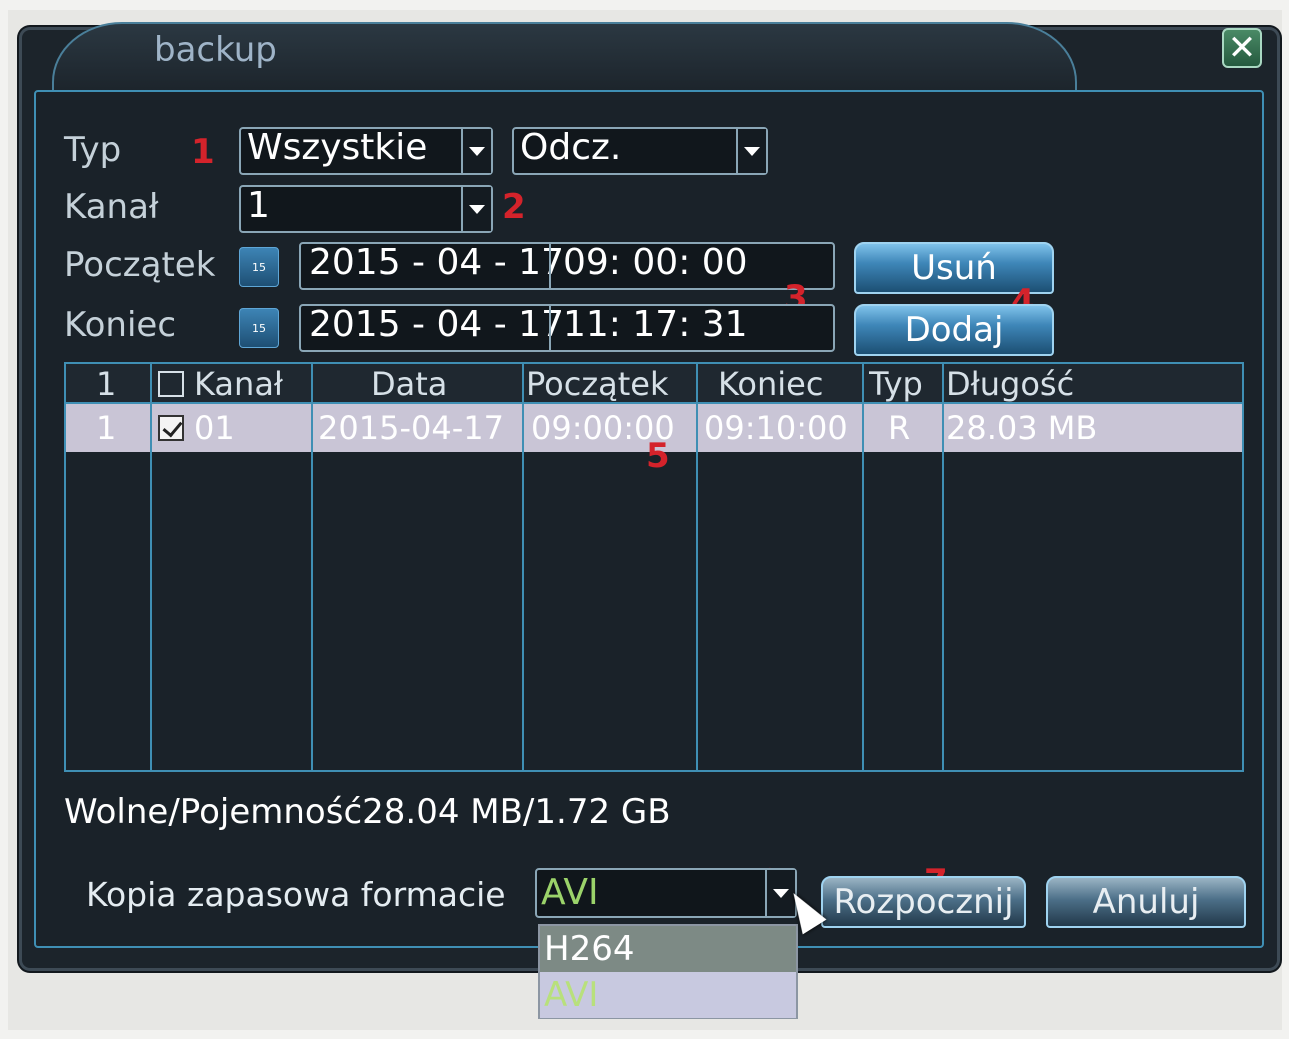  Describe the element at coordinates (1022, 428) in the screenshot. I see `row-length: 28.03 MB` at that location.